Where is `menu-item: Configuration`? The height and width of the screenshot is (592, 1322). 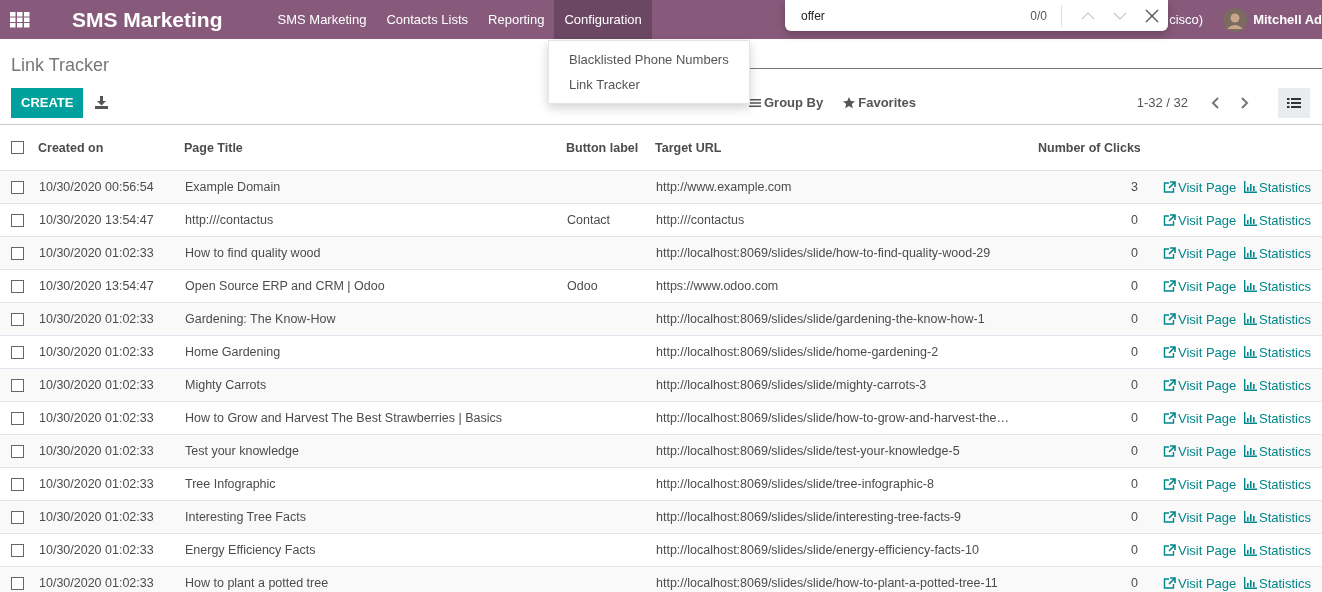
menu-item: Configuration is located at coordinates (603, 19).